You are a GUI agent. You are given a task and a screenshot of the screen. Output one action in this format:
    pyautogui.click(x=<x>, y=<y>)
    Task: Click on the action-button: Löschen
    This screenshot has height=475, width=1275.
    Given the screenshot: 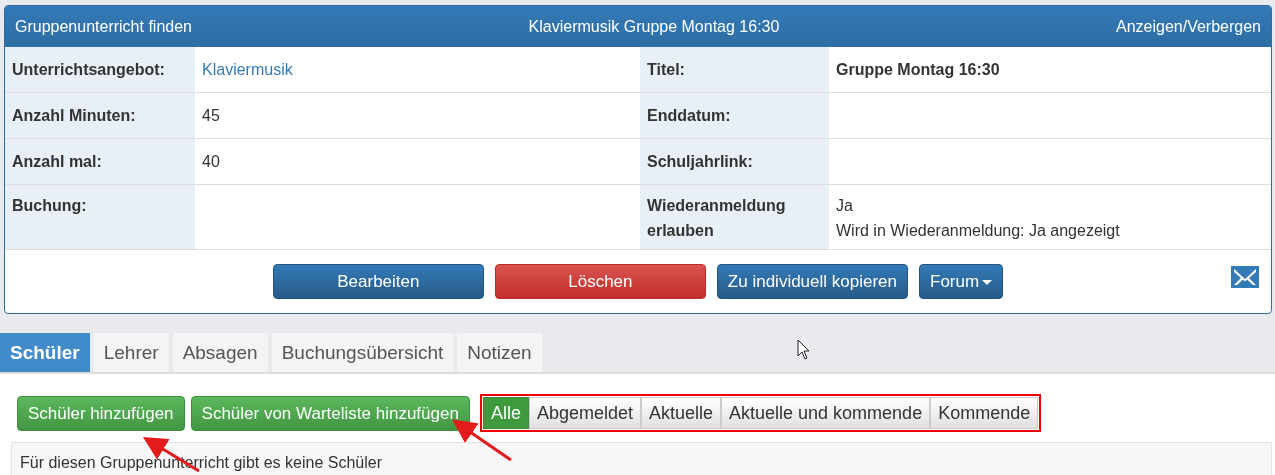 What is the action you would take?
    pyautogui.click(x=600, y=281)
    